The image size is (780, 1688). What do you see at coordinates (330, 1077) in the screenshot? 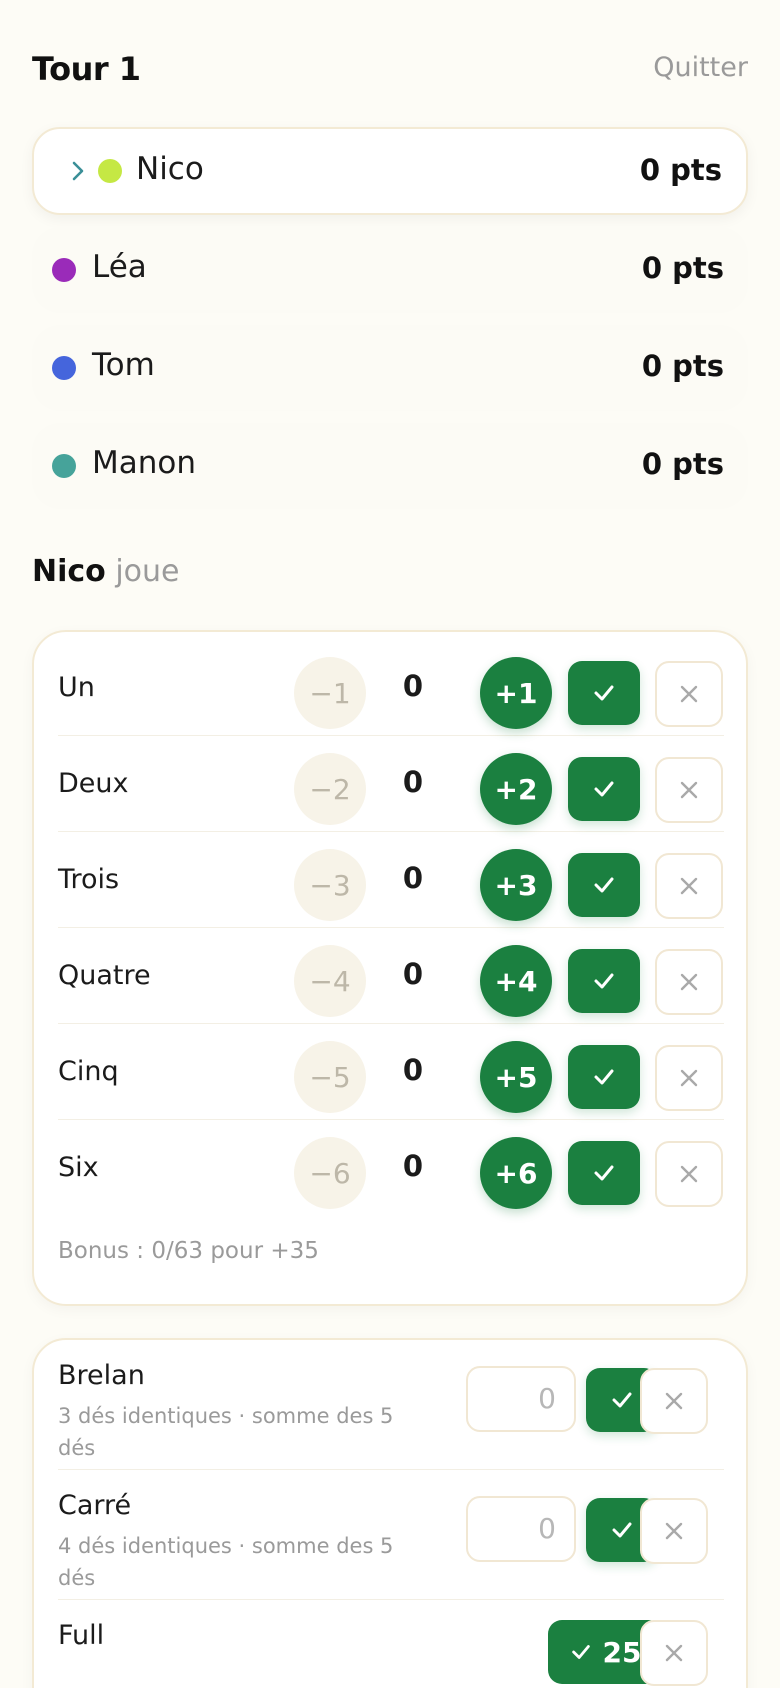
I see `decrement-button: −5` at bounding box center [330, 1077].